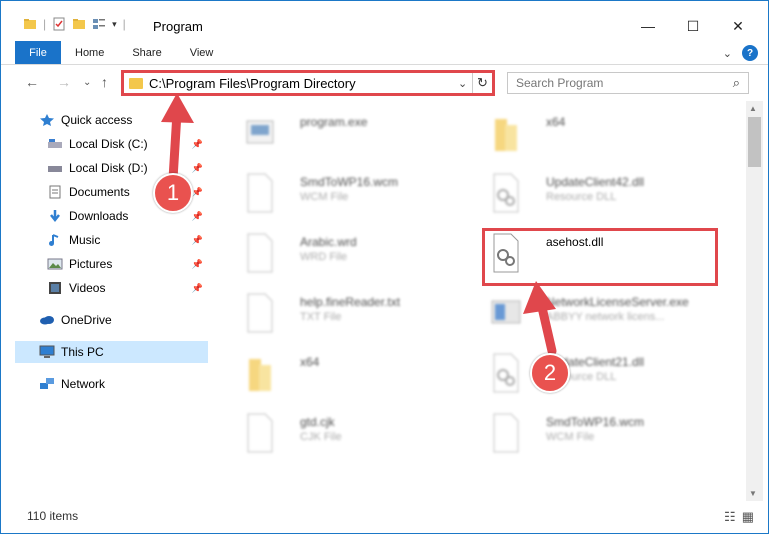  Describe the element at coordinates (108, 144) in the screenshot. I see `nav-label: Local Disk (C:)` at that location.